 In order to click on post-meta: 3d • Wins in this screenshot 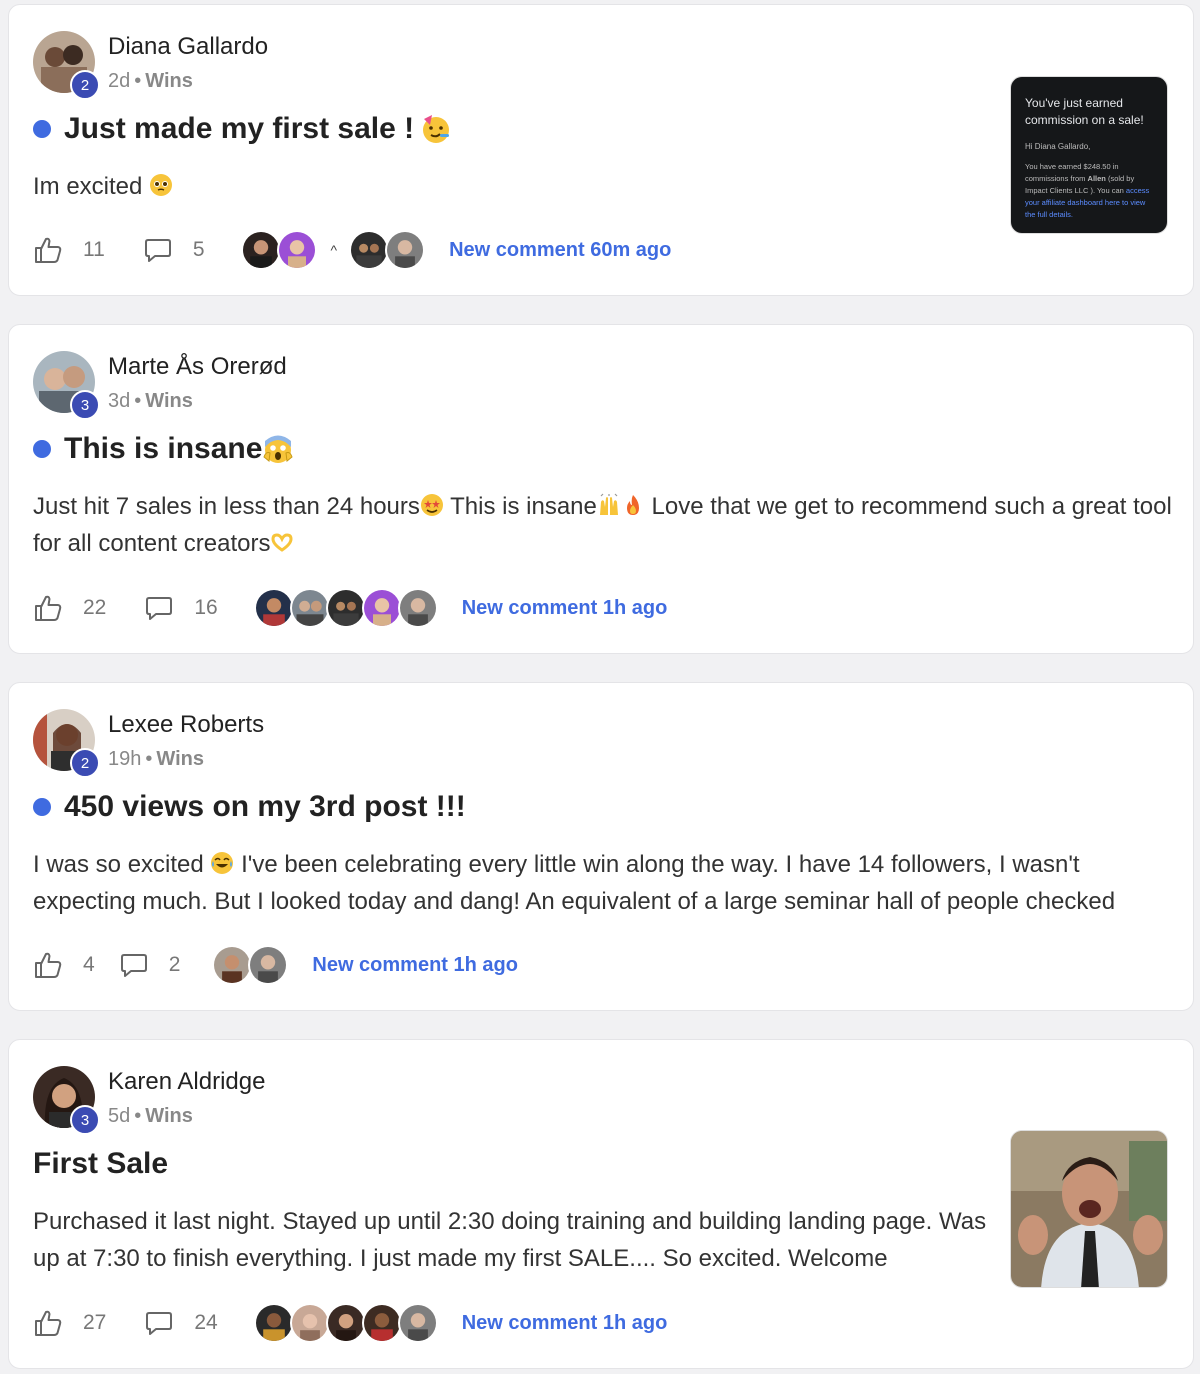, I will do `click(150, 401)`.